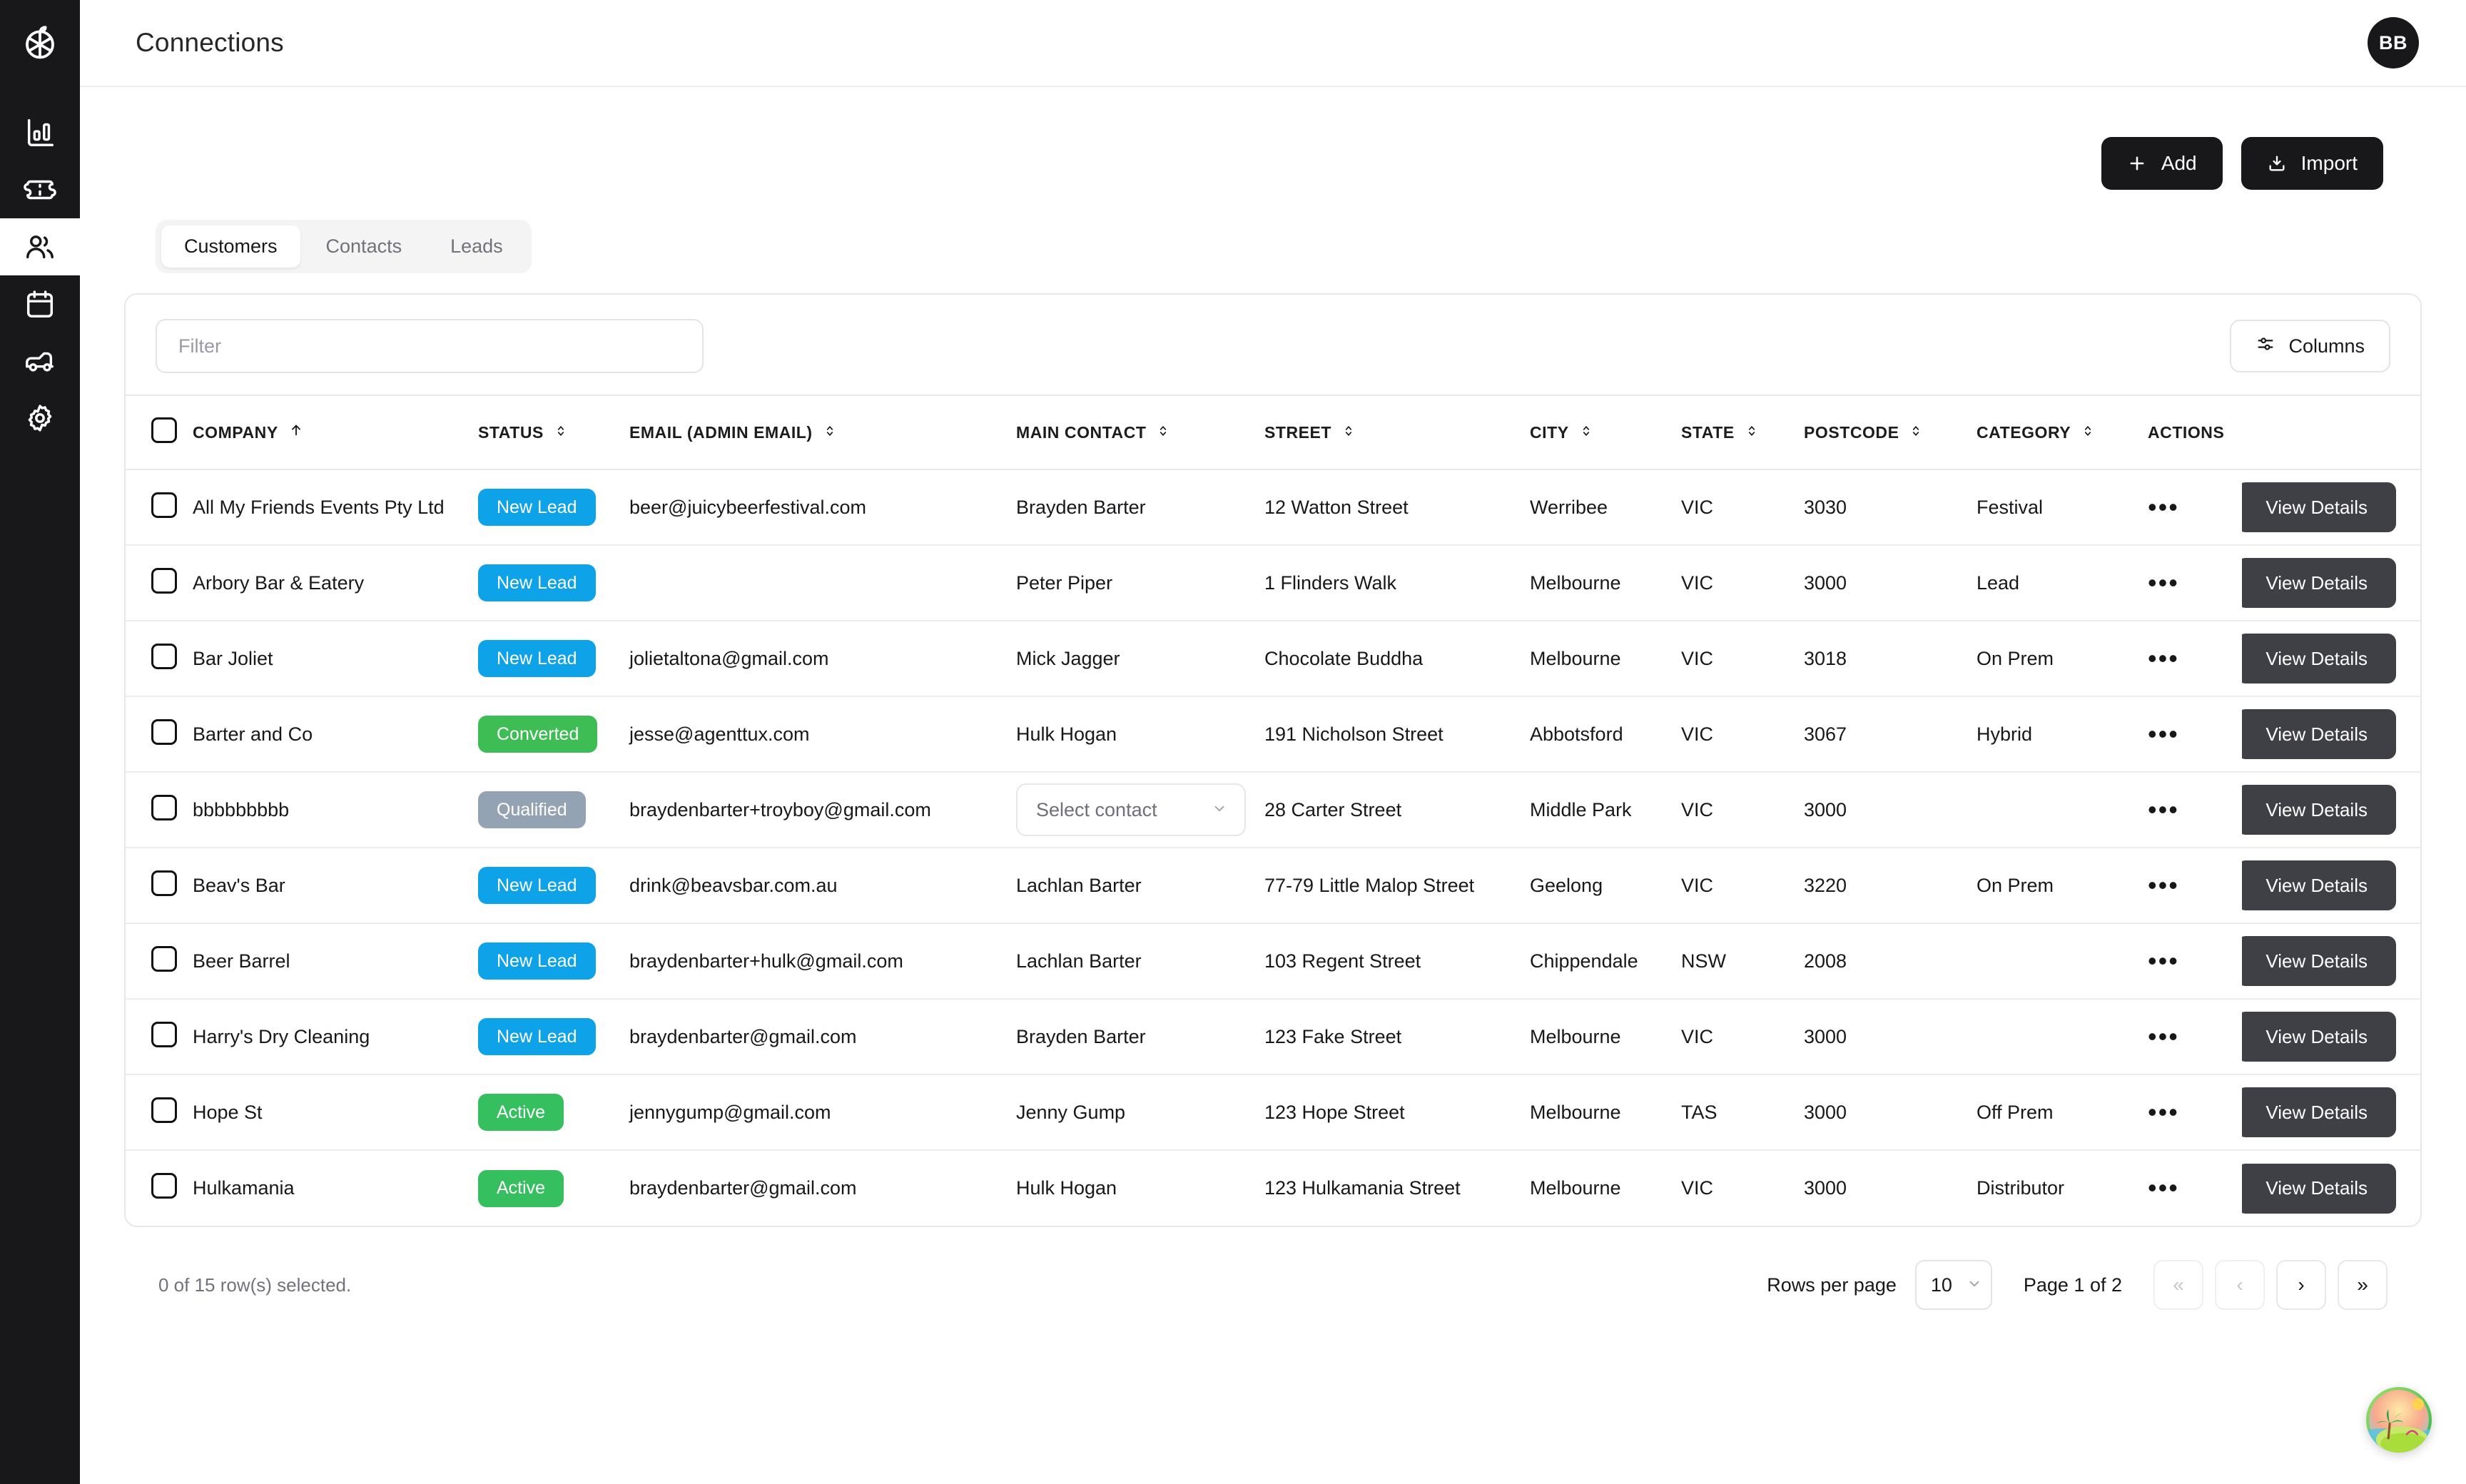 The width and height of the screenshot is (2466, 1484). What do you see at coordinates (539, 432) in the screenshot?
I see `header-status: STATUS` at bounding box center [539, 432].